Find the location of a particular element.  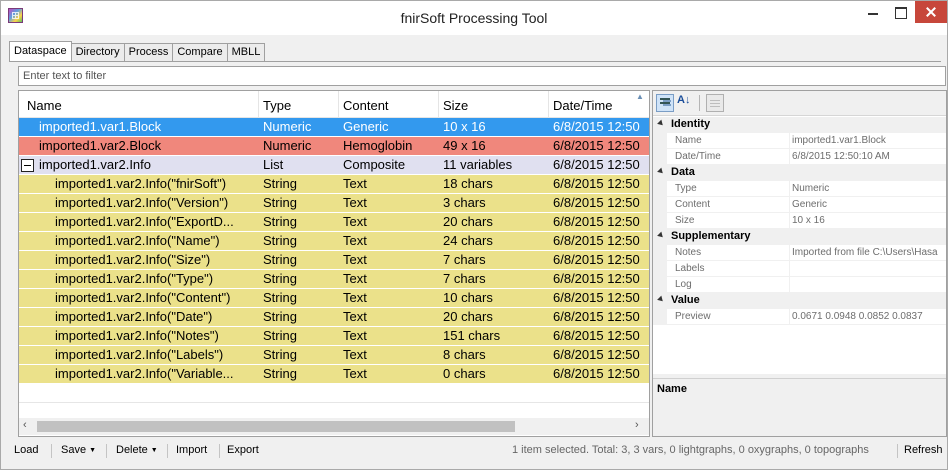

property-row: Date/Time 6/8/2015 12:50:10 AM is located at coordinates (799, 157).